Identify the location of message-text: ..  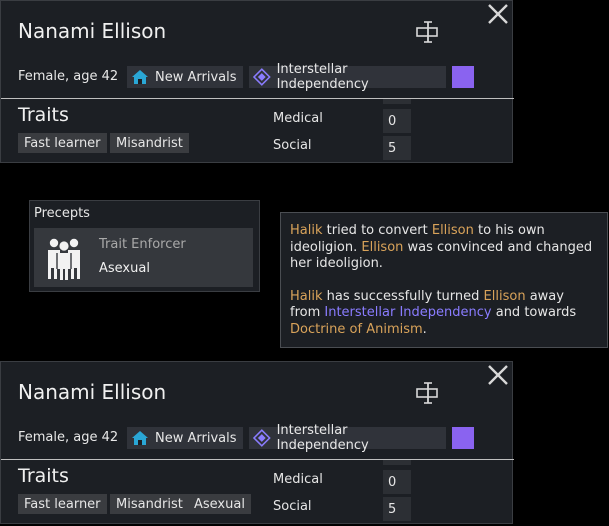
(424, 329).